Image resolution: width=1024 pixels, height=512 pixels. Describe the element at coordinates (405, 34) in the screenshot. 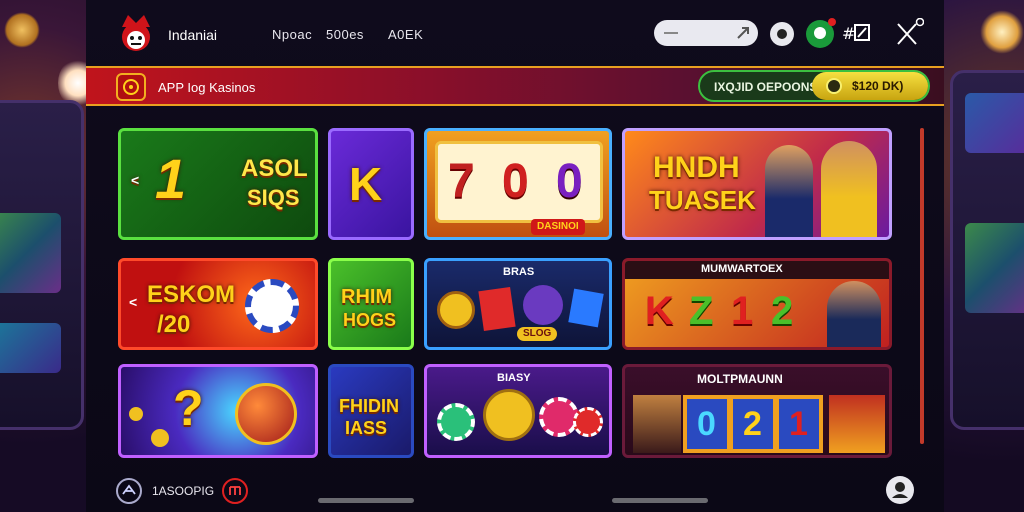

I see `nav-item-3: A0EK` at that location.